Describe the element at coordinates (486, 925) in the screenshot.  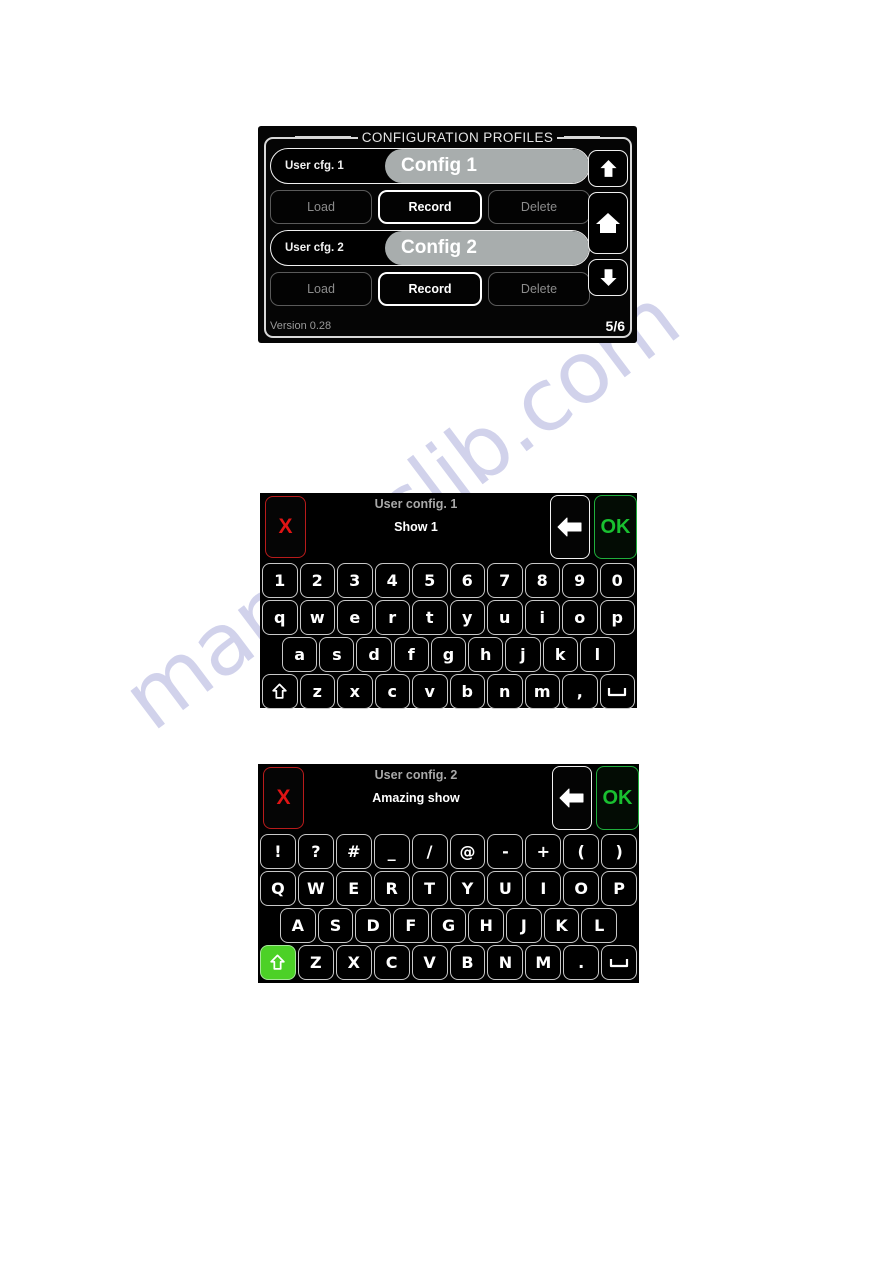
I see `key-H: H` at that location.